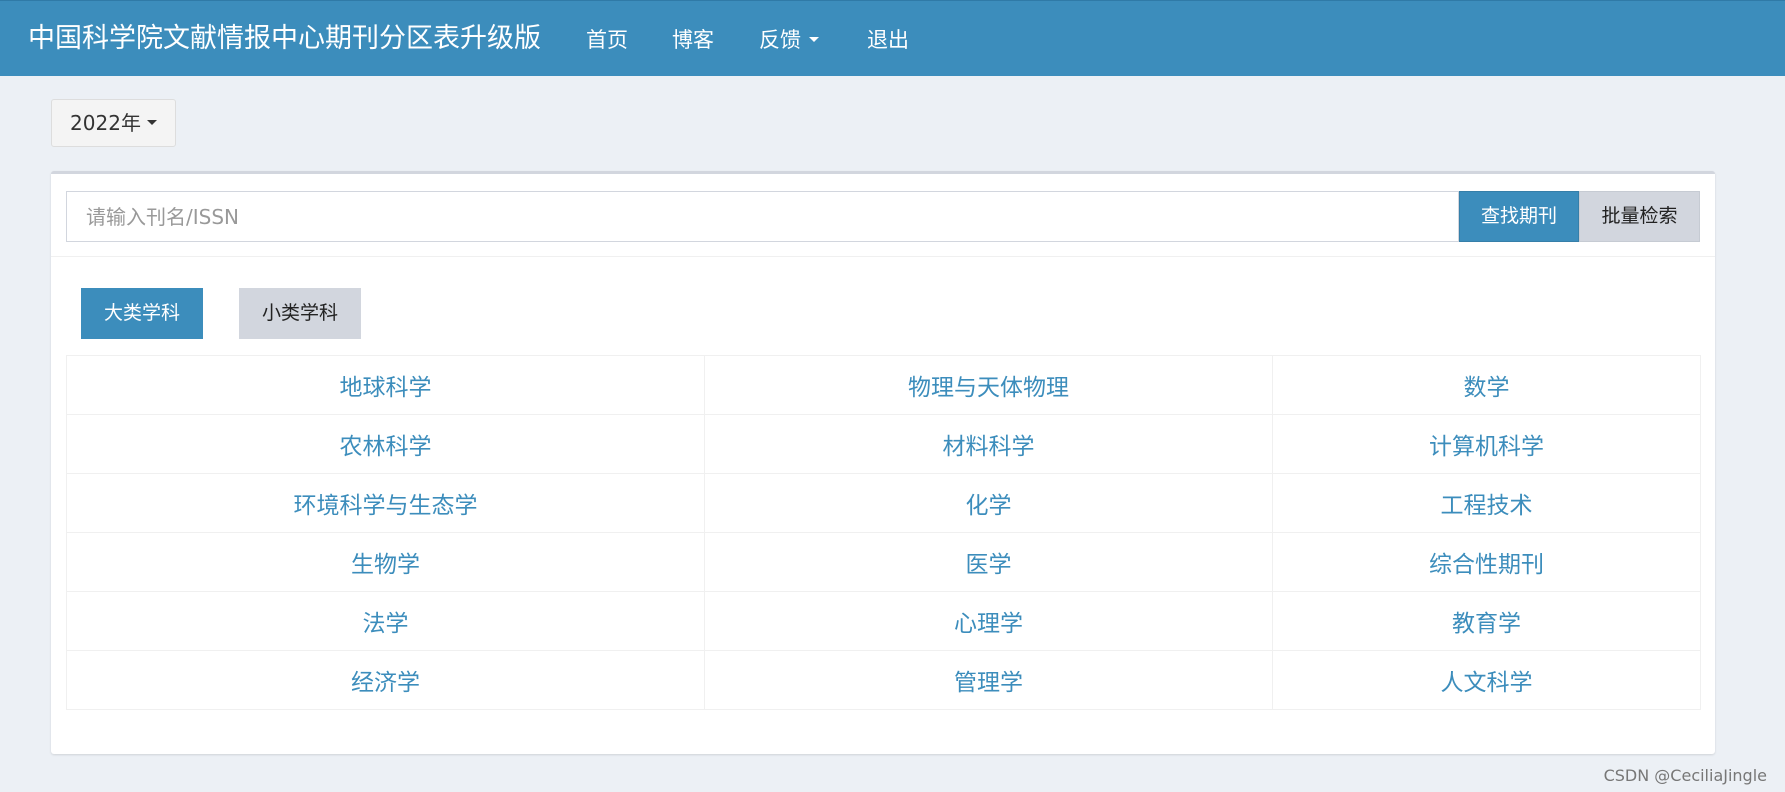 Image resolution: width=1785 pixels, height=792 pixels. I want to click on table-row: 环境科学与生态学 化学 工程技术, so click(883, 503).